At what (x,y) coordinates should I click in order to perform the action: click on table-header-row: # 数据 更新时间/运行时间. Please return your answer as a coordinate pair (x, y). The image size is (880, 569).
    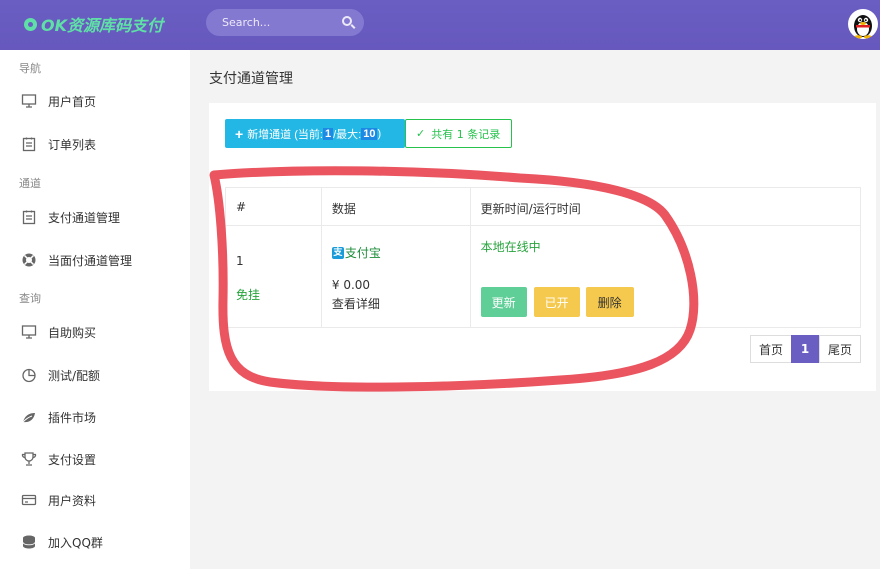
    Looking at the image, I should click on (543, 206).